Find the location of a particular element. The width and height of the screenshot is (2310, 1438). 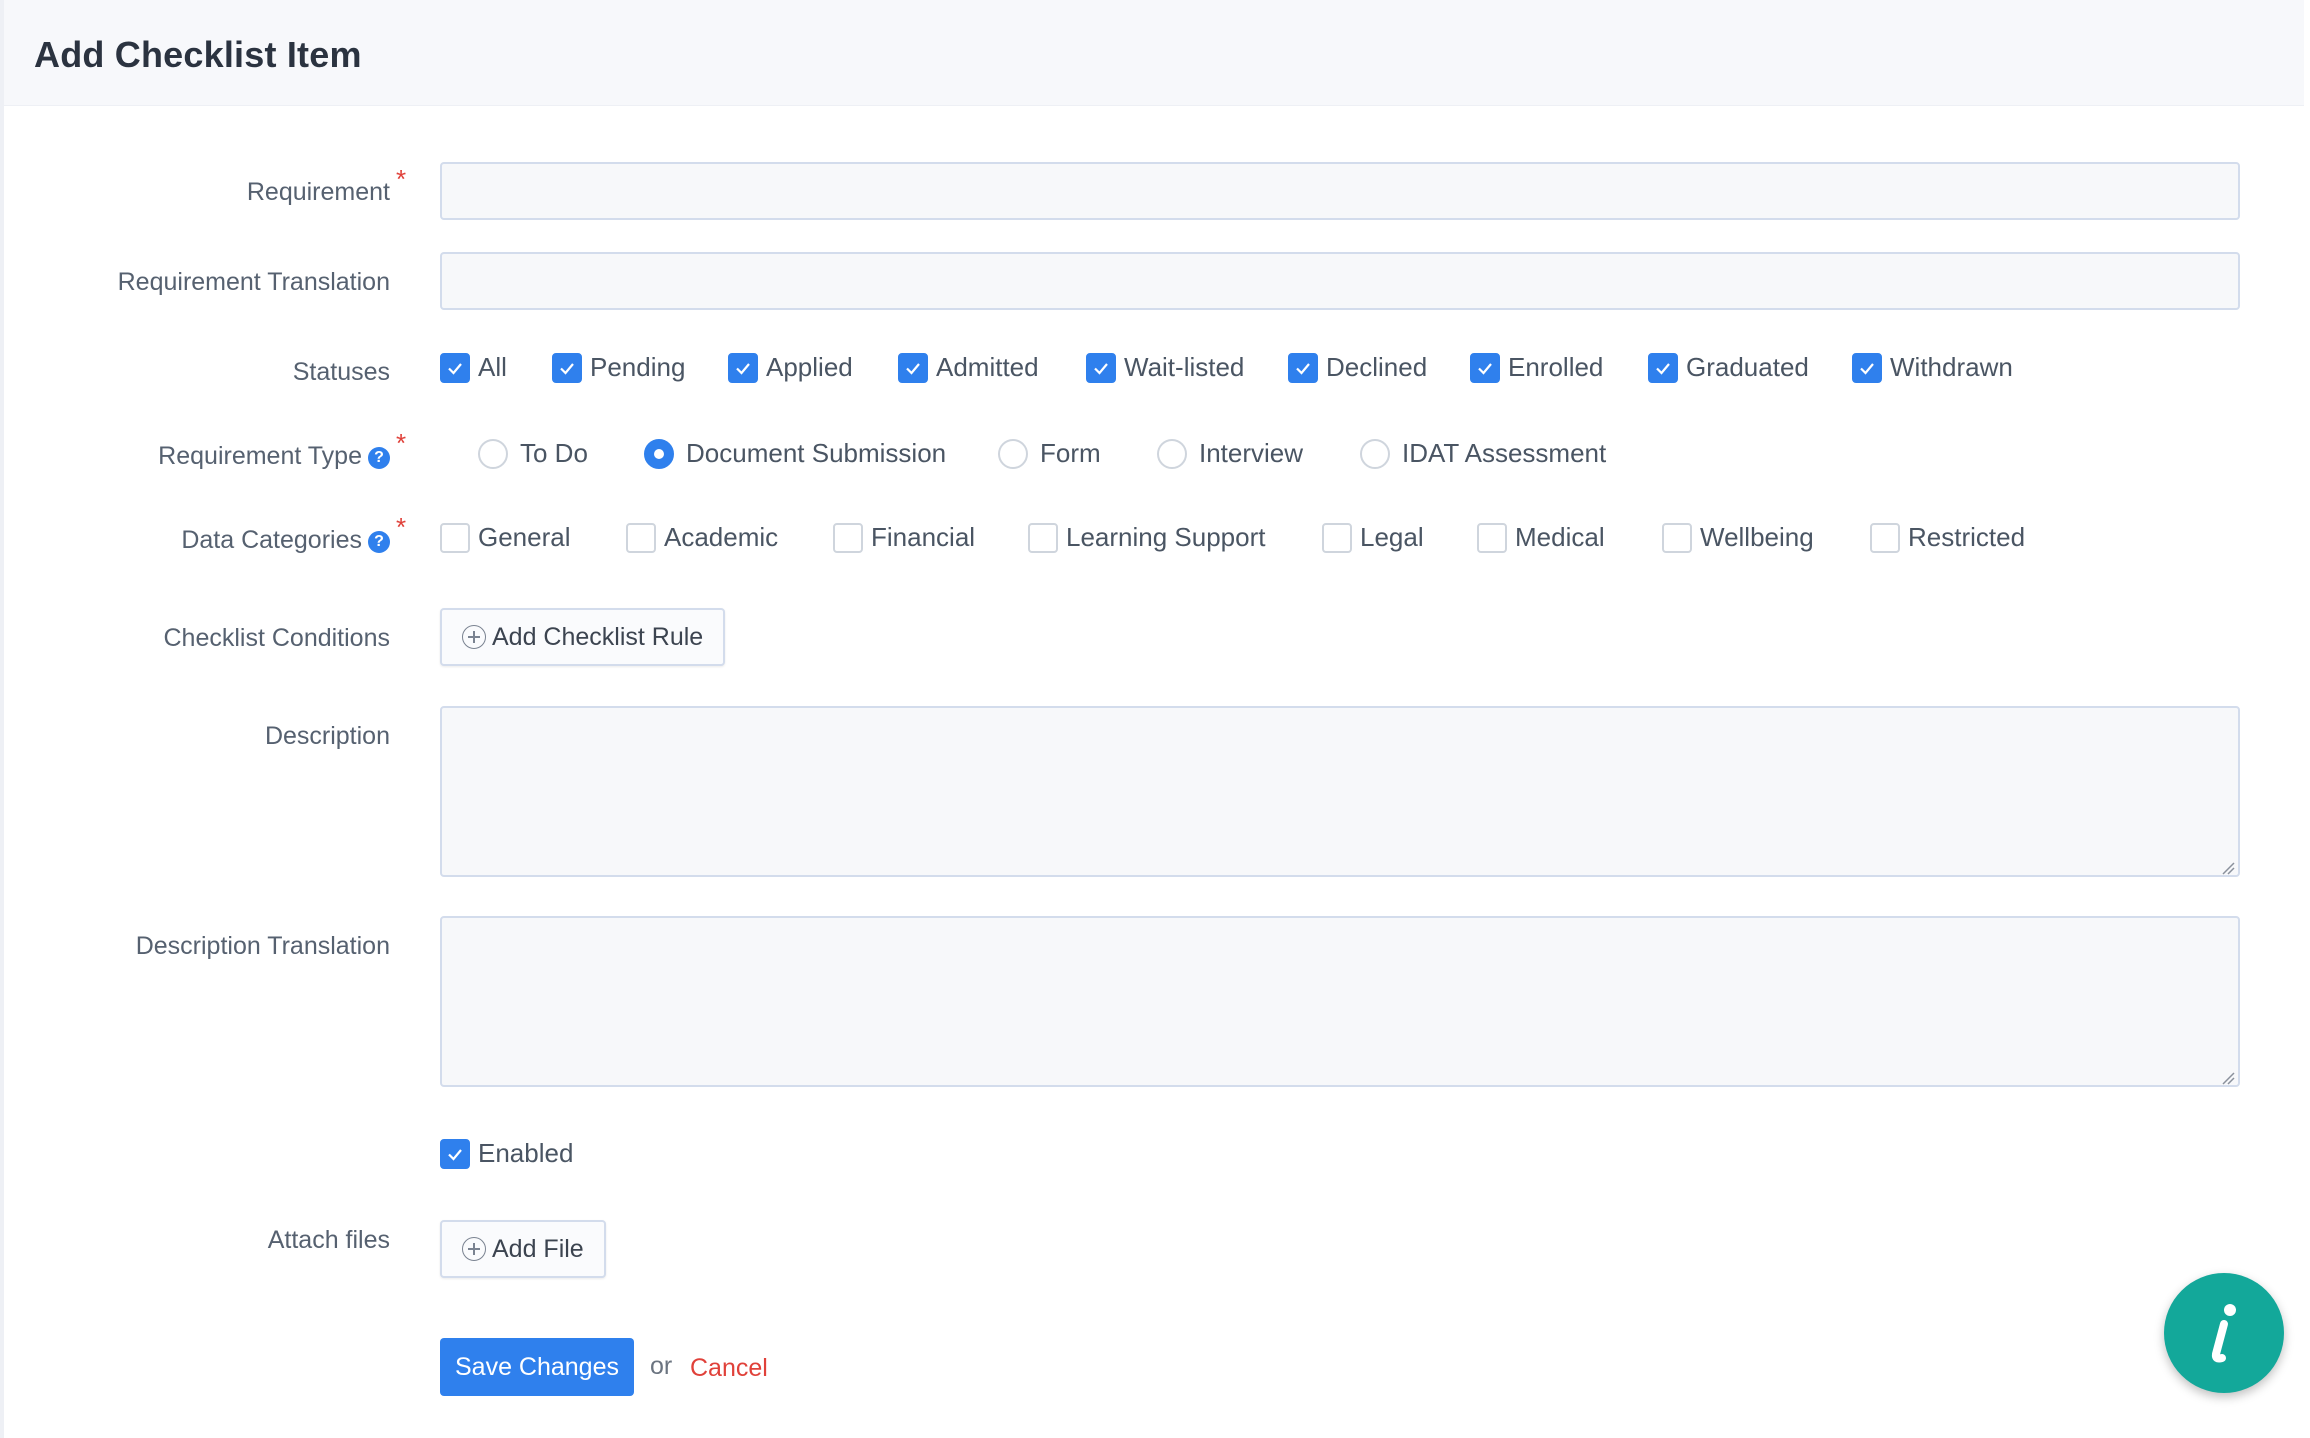

category-checkbox-learning-support: Learning Support is located at coordinates (1146, 537).